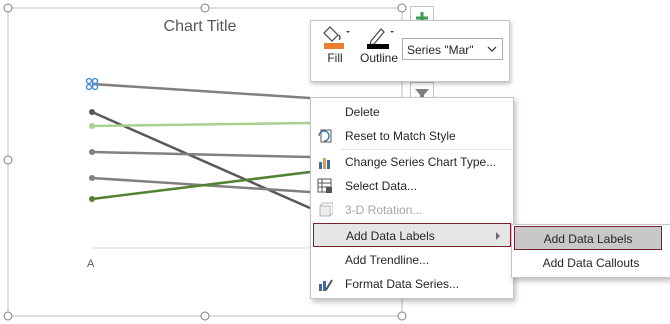 Image resolution: width=670 pixels, height=324 pixels. I want to click on menu-item-reset-style: Reset to Match Style, so click(412, 136).